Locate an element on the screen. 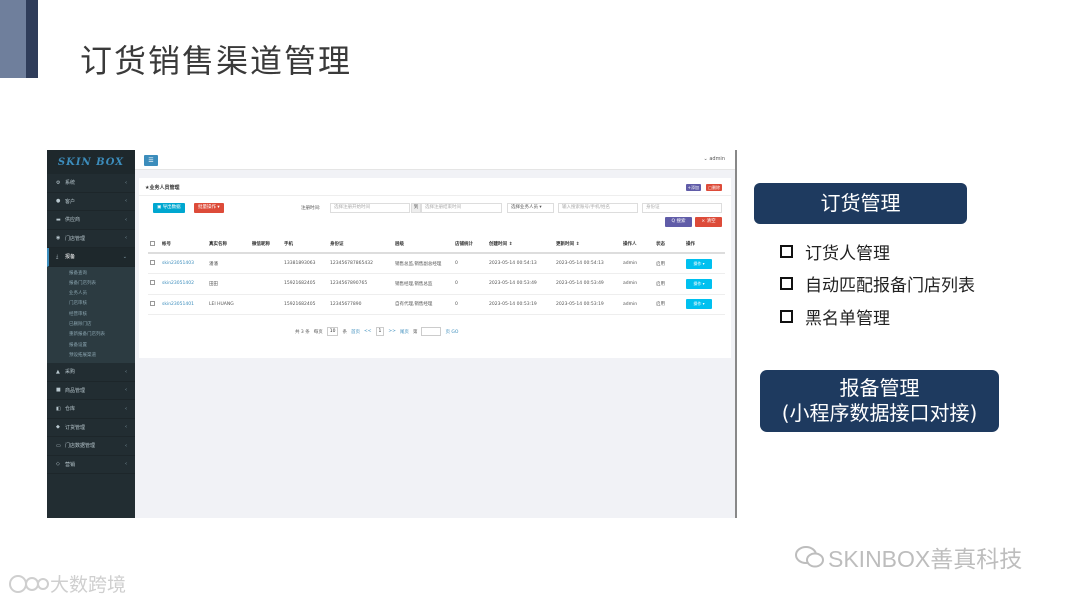  account-link: skin23051403 is located at coordinates (178, 263).